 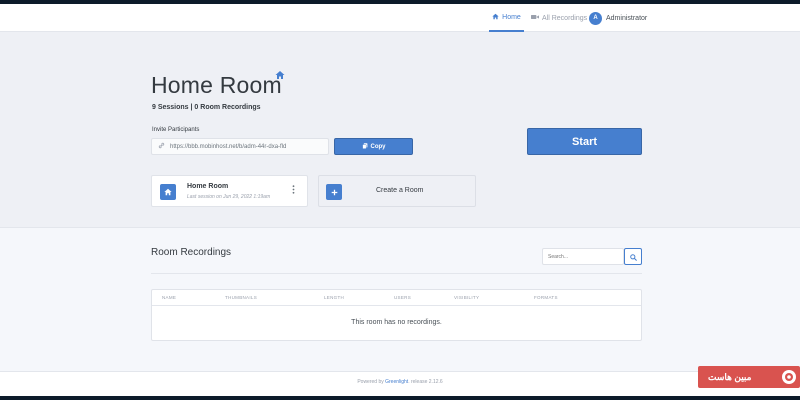 I want to click on avatar: A, so click(x=595, y=18).